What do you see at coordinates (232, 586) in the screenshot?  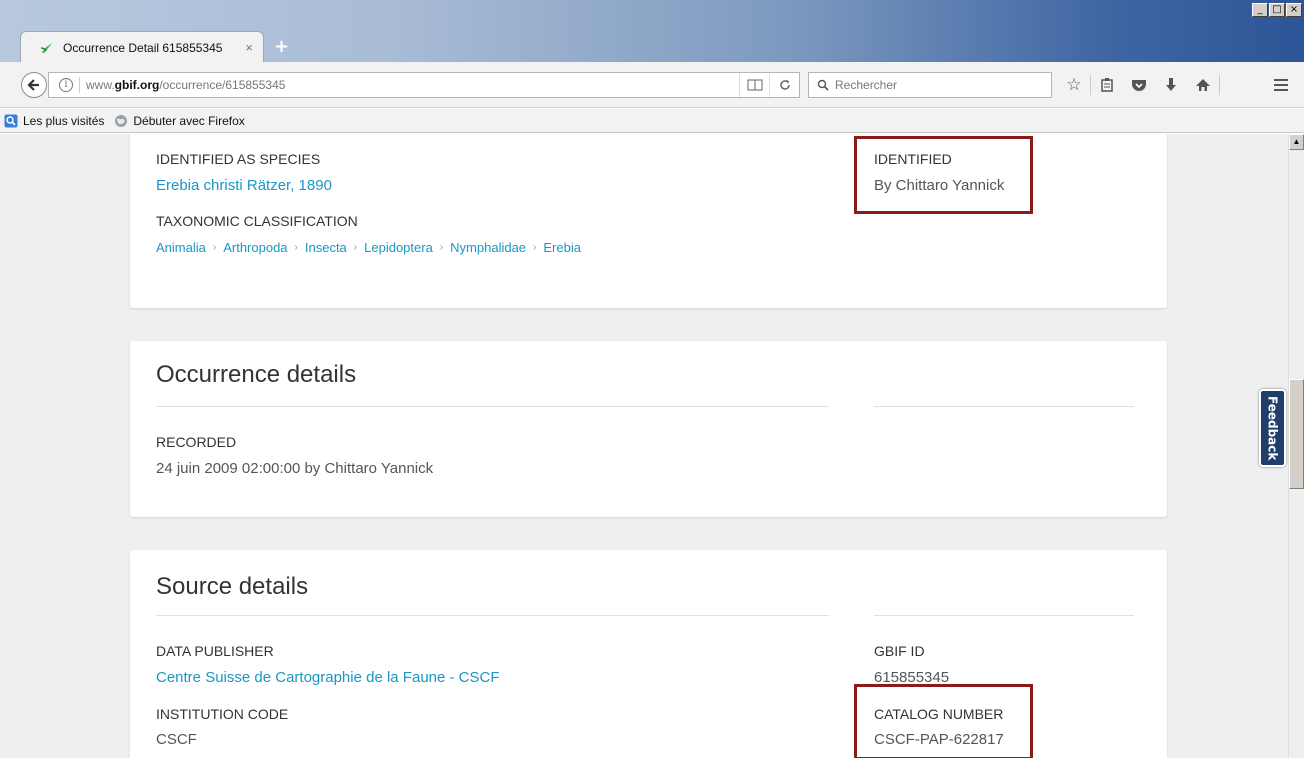 I see `source-details-title: Source details` at bounding box center [232, 586].